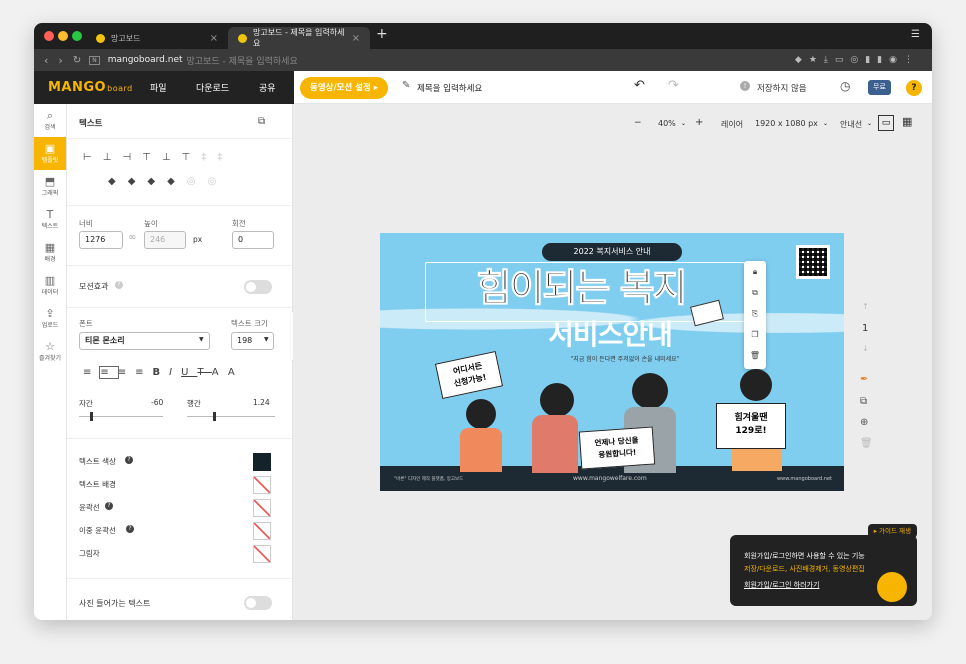 The height and width of the screenshot is (664, 966). I want to click on sidebar-item-background: ▦ 배경, so click(50, 252).